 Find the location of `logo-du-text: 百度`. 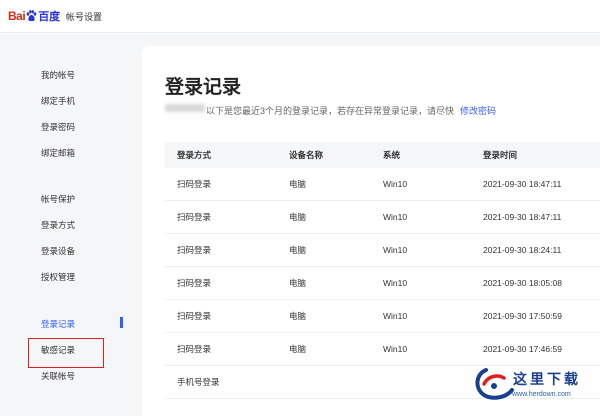

logo-du-text: 百度 is located at coordinates (49, 17).